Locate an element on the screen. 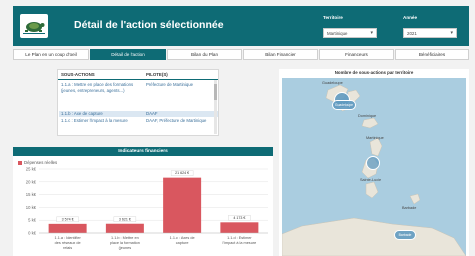  agency-logo is located at coordinates (34, 26).